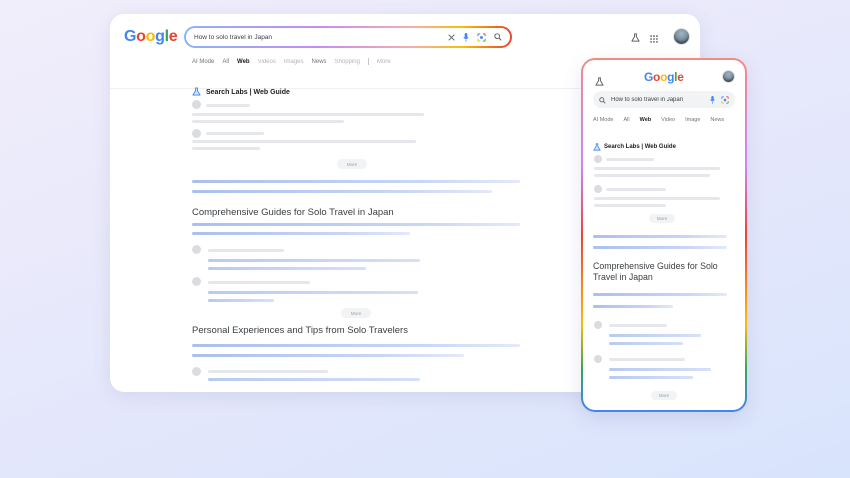  What do you see at coordinates (668, 120) in the screenshot?
I see `tab-video: Video` at bounding box center [668, 120].